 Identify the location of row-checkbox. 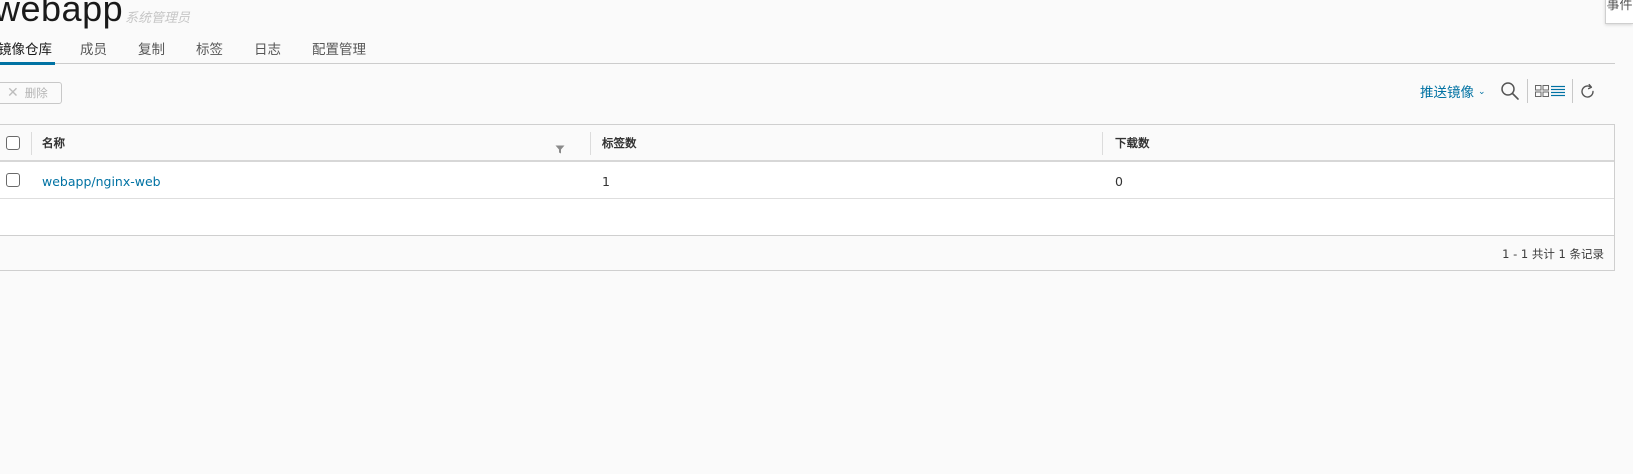
(13, 180).